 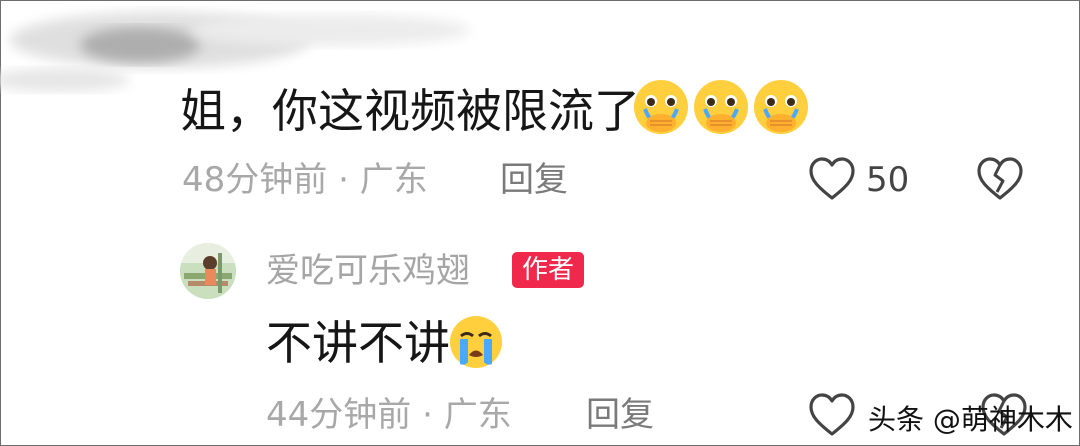 What do you see at coordinates (888, 180) in the screenshot?
I see `like-count: 50` at bounding box center [888, 180].